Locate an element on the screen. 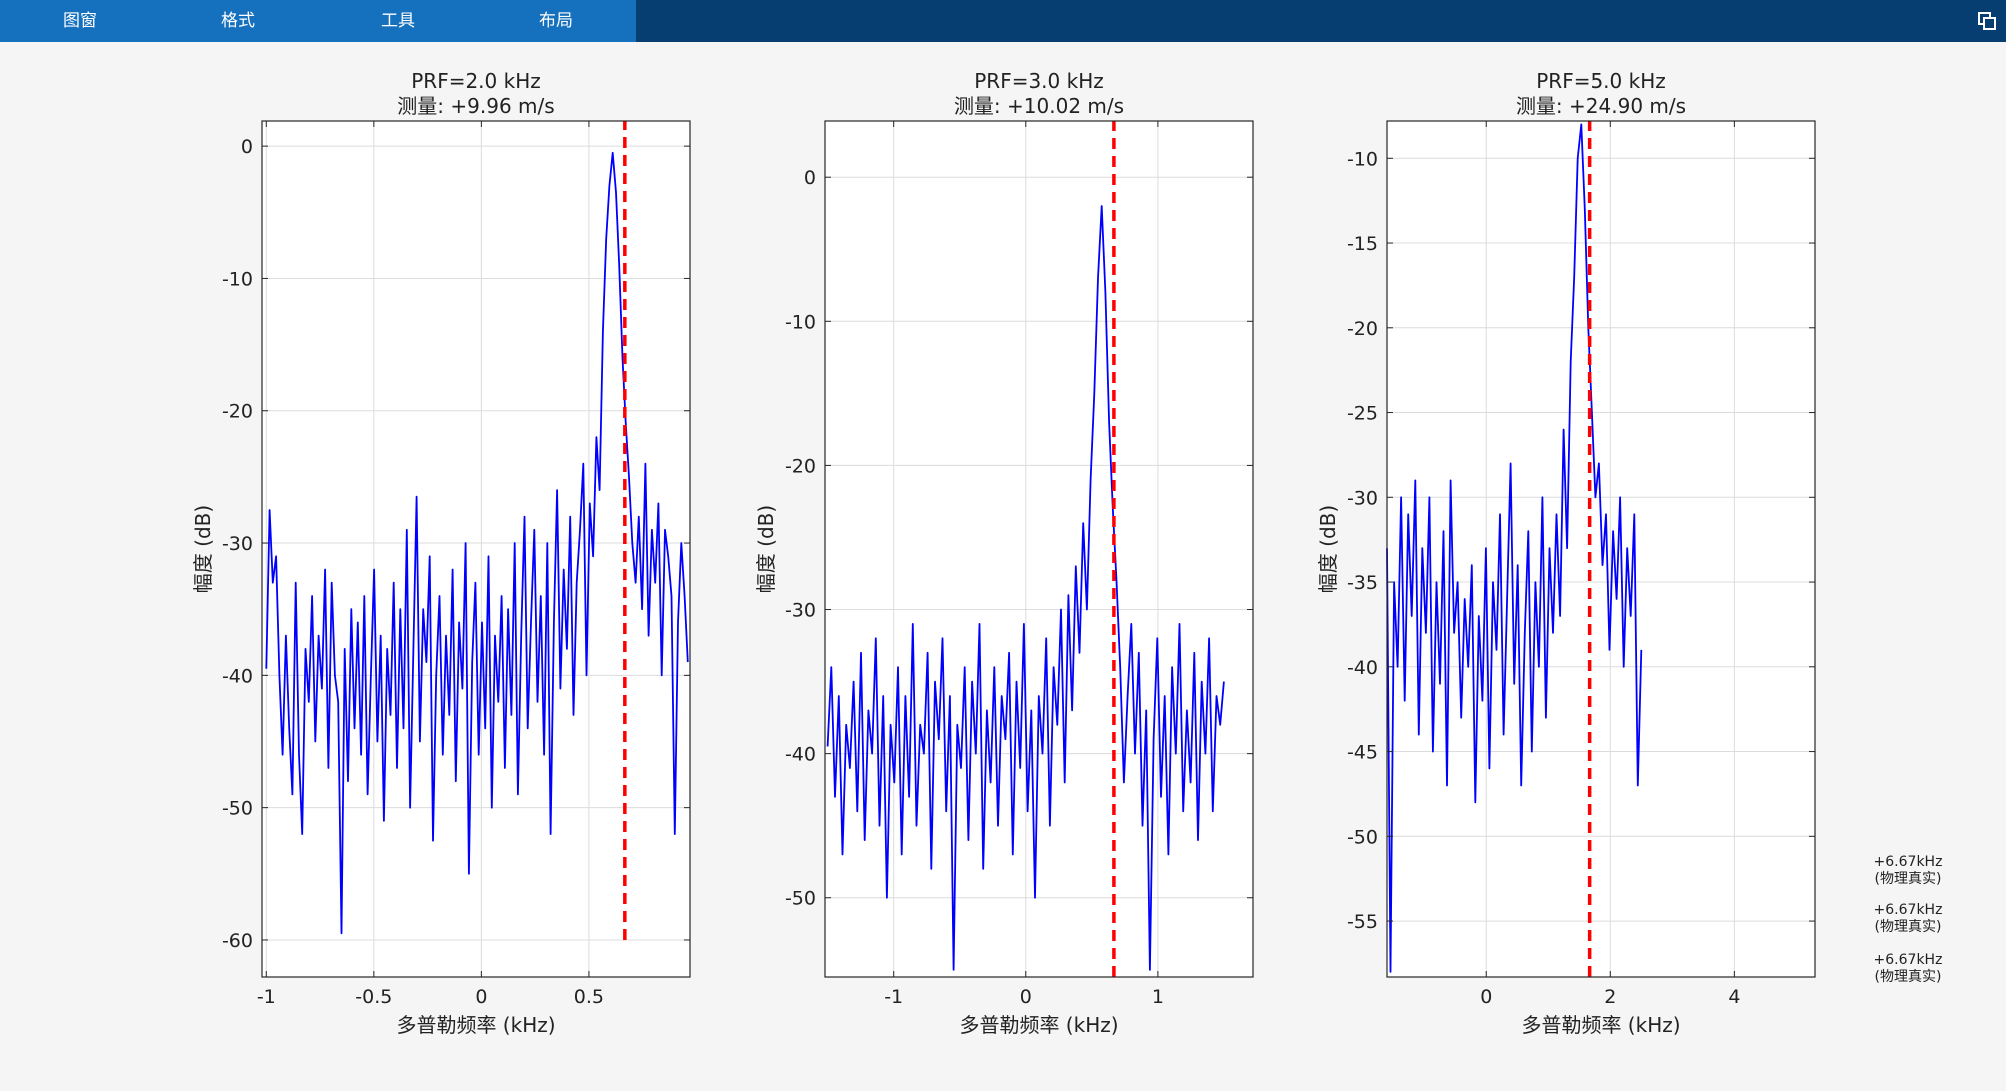 Image resolution: width=2006 pixels, height=1091 pixels. plot1-ytick-label-3: -30 is located at coordinates (237, 544).